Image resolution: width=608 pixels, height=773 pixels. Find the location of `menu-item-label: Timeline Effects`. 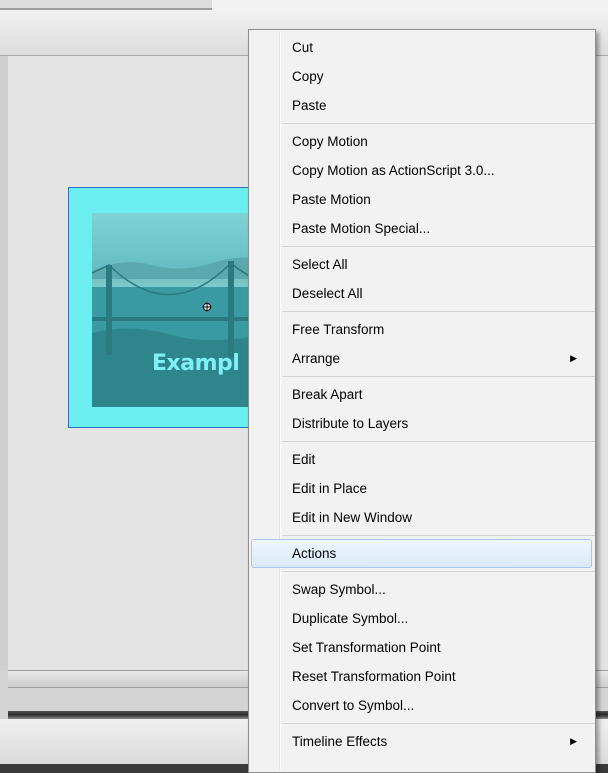

menu-item-label: Timeline Effects is located at coordinates (340, 741).